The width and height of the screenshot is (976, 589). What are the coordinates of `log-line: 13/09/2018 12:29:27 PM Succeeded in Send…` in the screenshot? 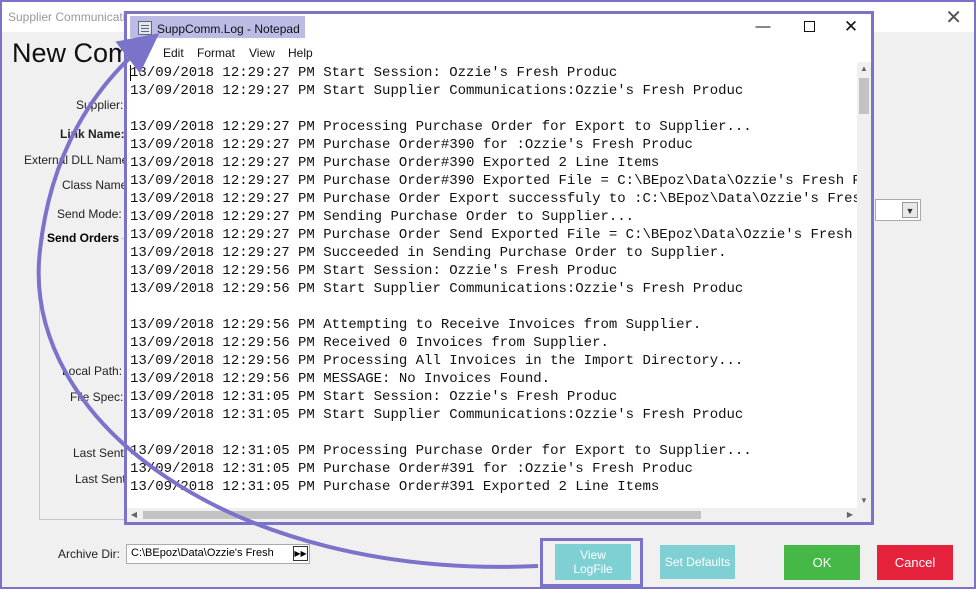 It's located at (428, 253).